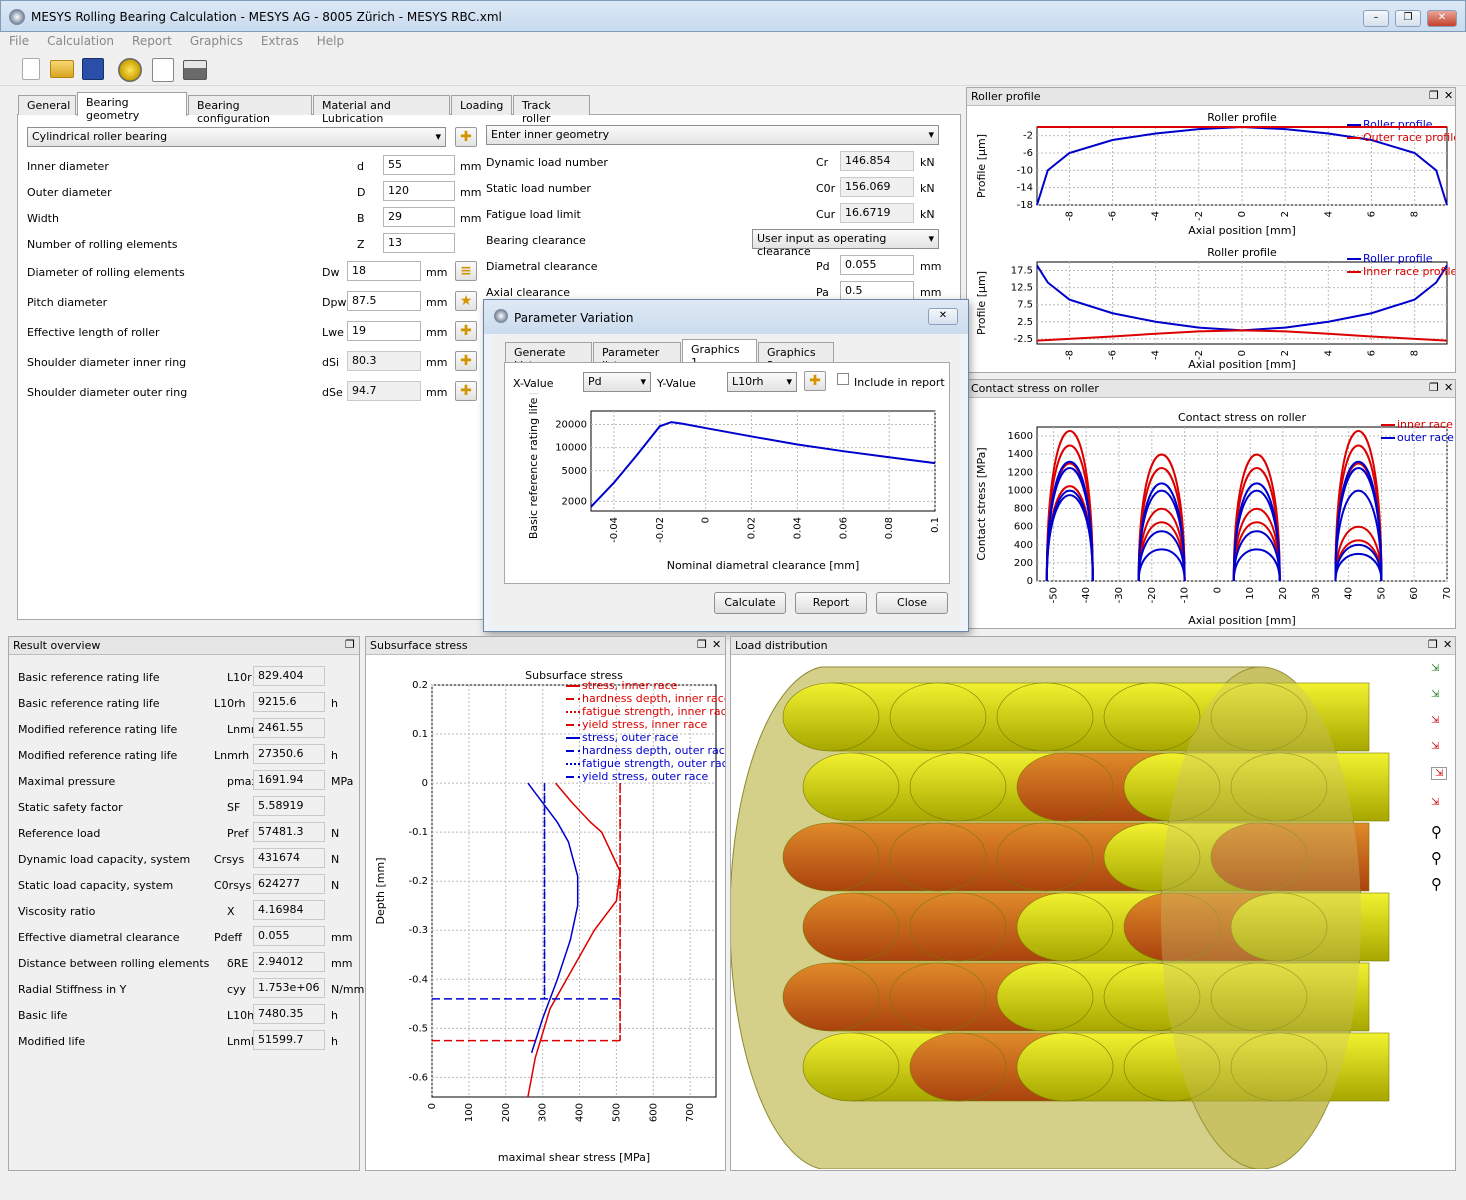 The height and width of the screenshot is (1200, 1466). I want to click on close-button: ✕, so click(1442, 18).